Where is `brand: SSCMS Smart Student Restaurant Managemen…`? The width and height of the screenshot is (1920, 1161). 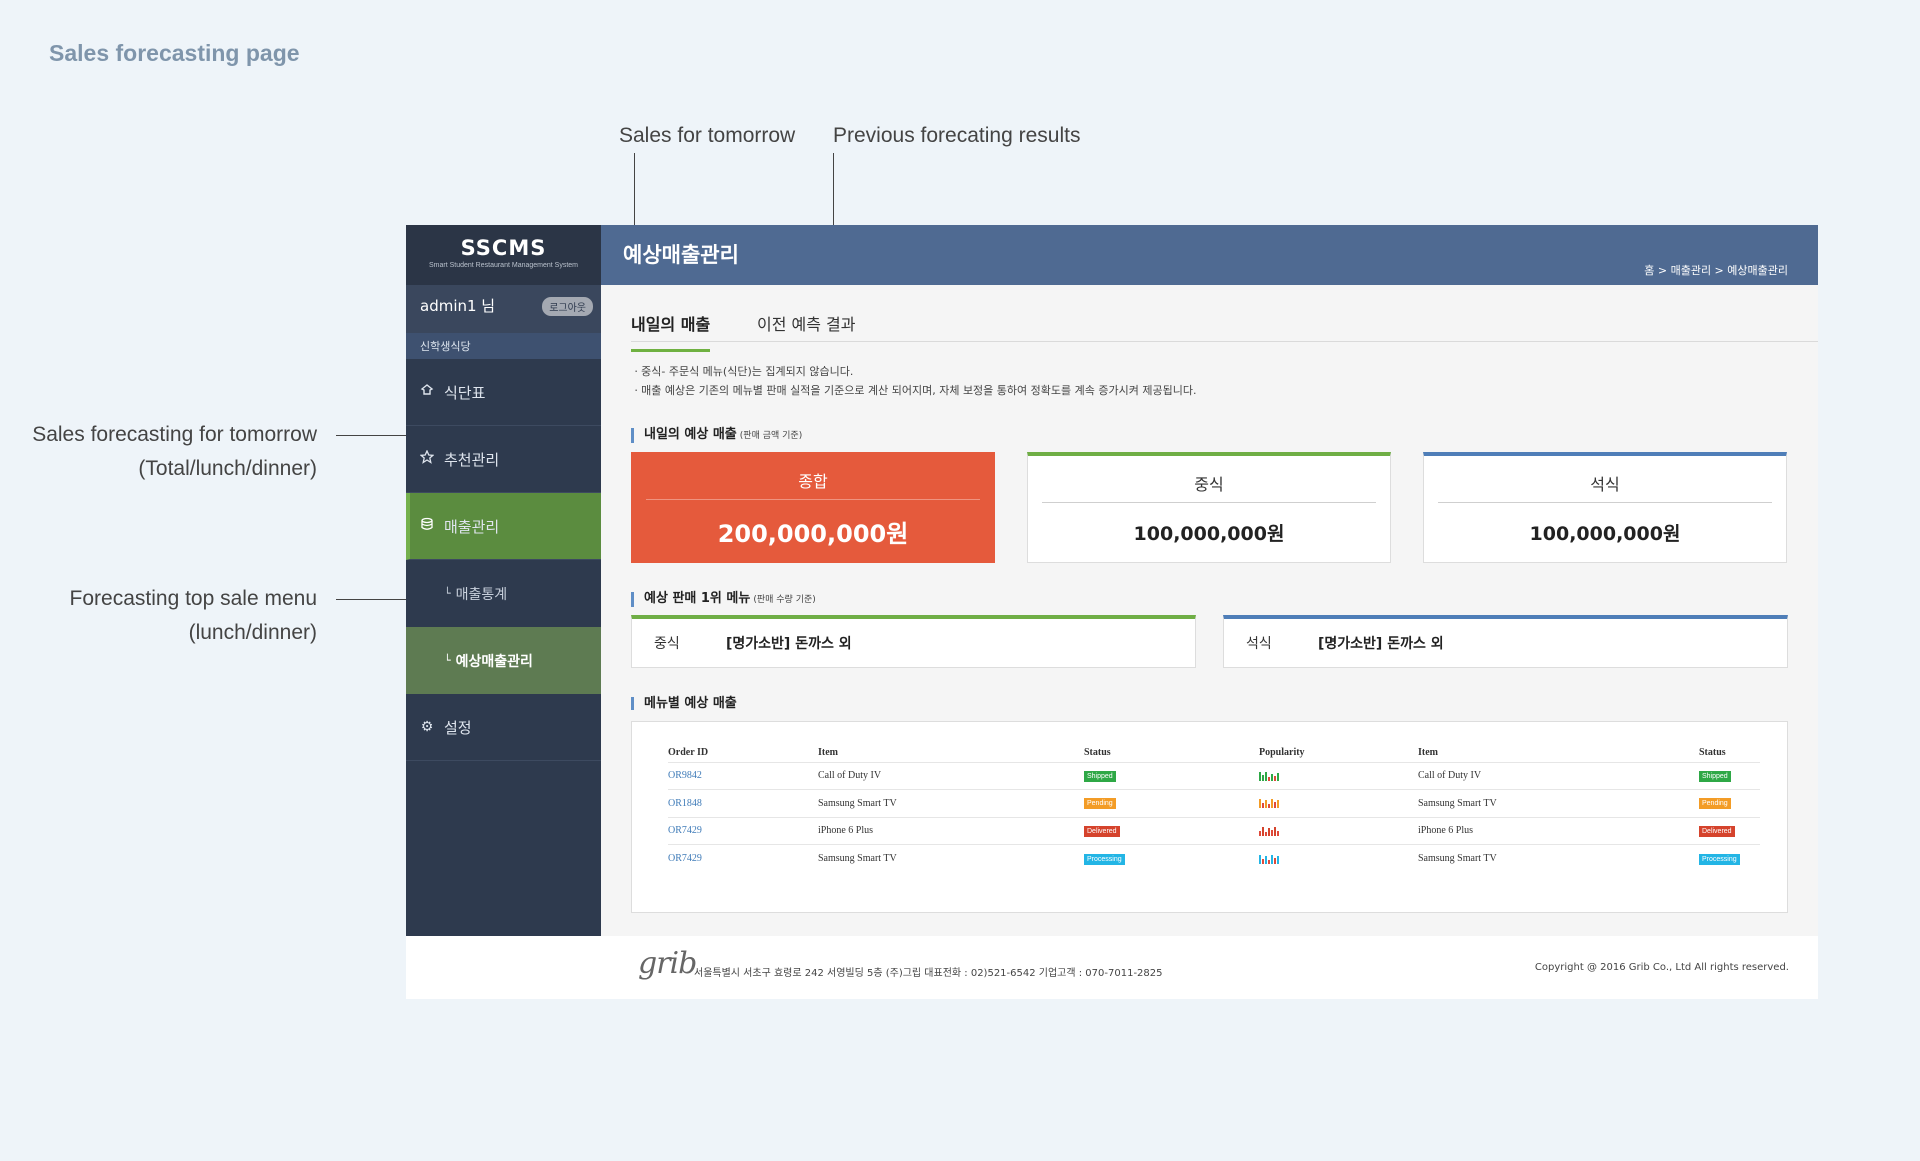
brand: SSCMS Smart Student Restaurant Managemen… is located at coordinates (503, 255).